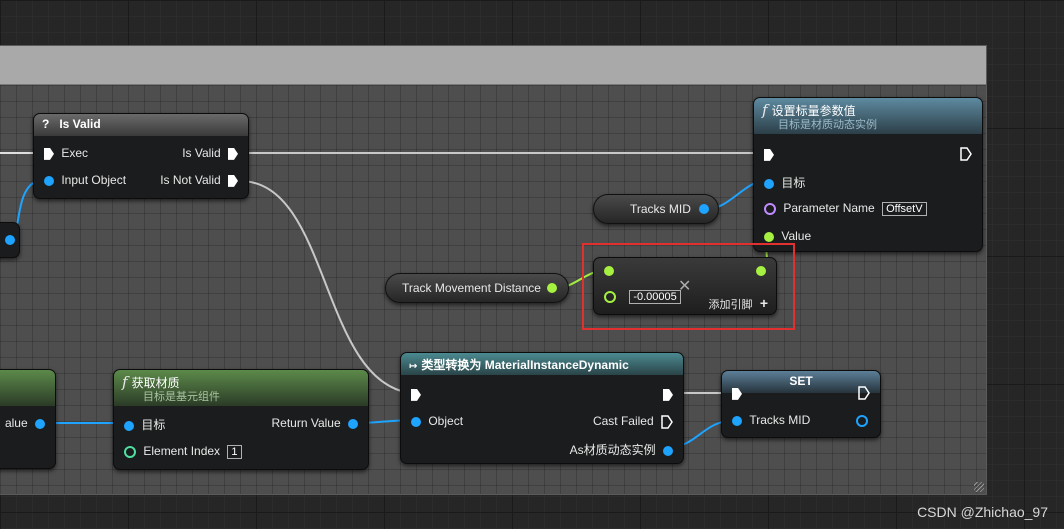 This screenshot has width=1064, height=529. I want to click on as-output-label: As材质动态实例, so click(612, 450).